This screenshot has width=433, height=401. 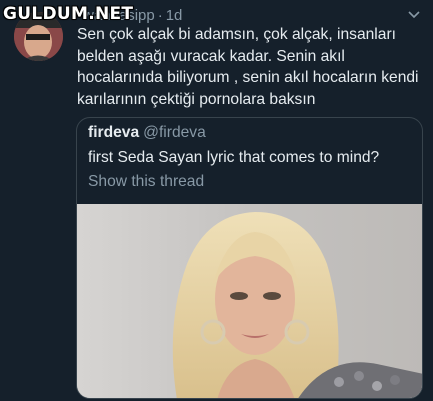 I want to click on quoted-author-name: firdeva, so click(x=113, y=132).